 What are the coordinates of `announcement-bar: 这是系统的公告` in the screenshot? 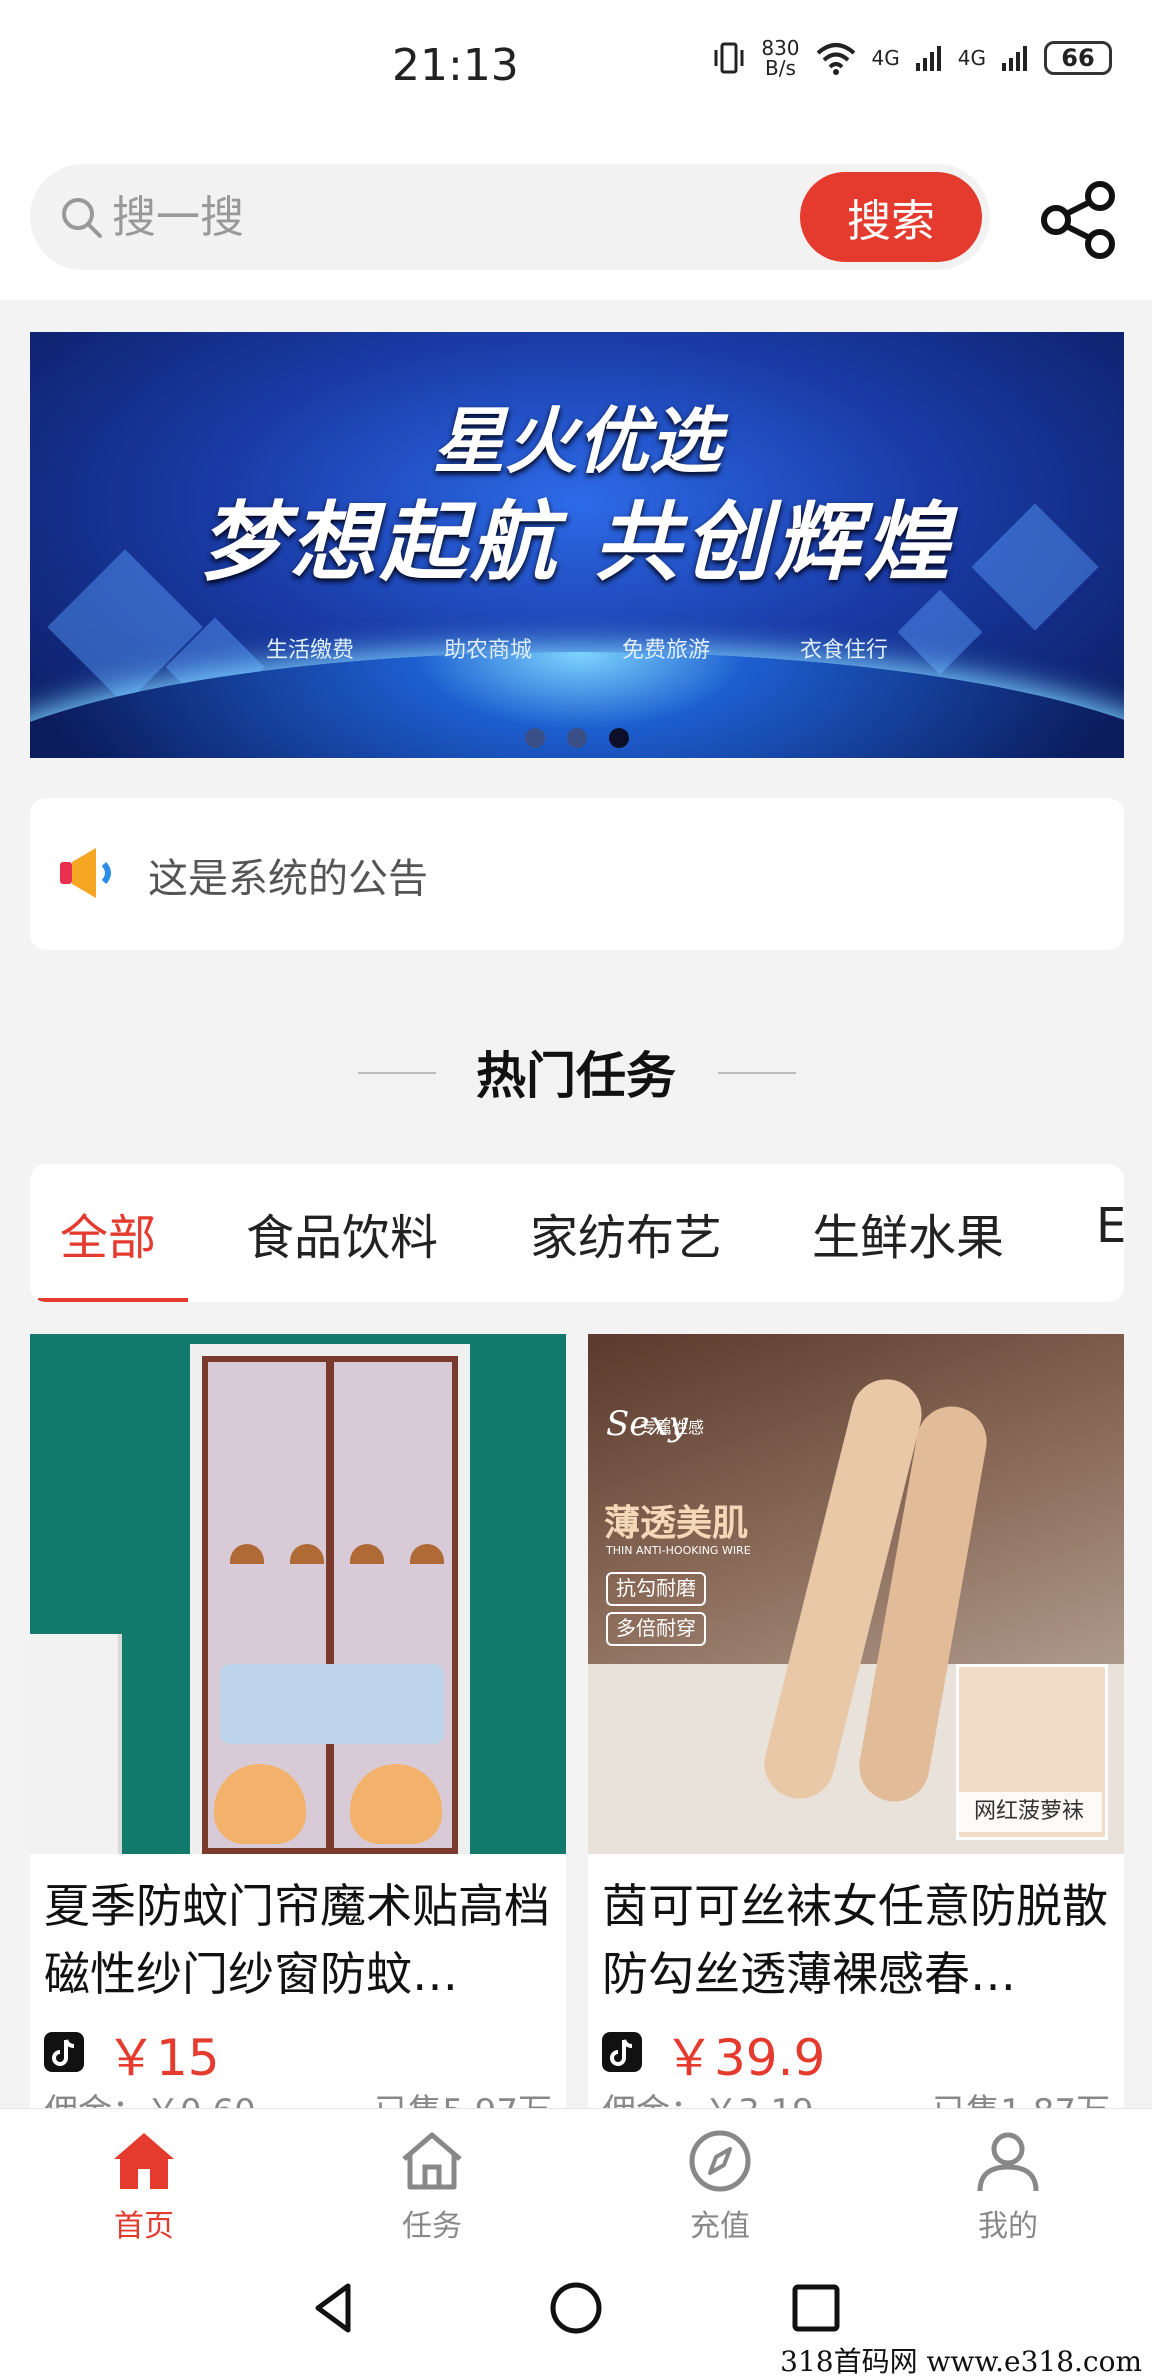 It's located at (577, 874).